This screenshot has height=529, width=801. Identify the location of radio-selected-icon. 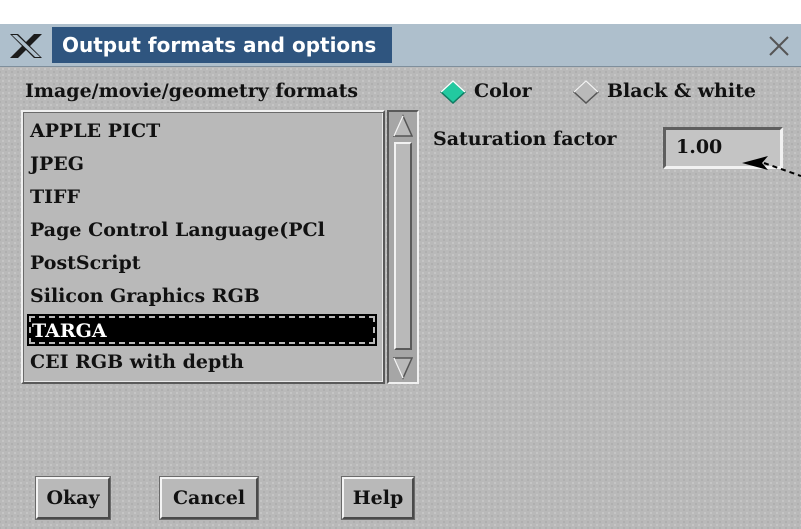
(453, 92).